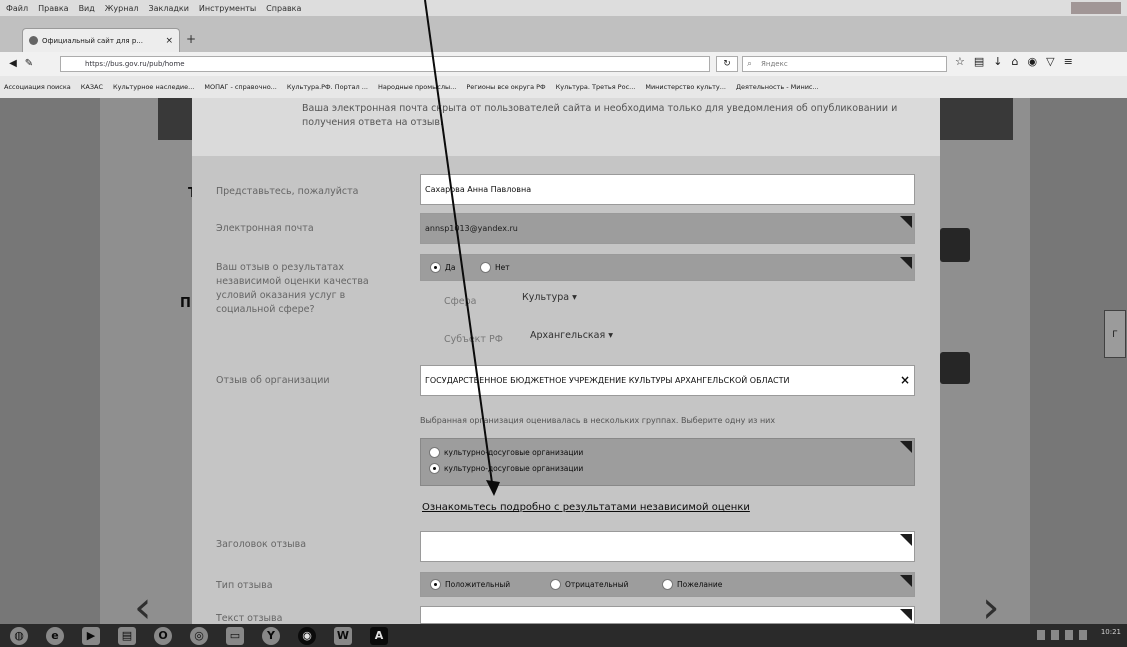  I want to click on tray-flag-icon, so click(1041, 635).